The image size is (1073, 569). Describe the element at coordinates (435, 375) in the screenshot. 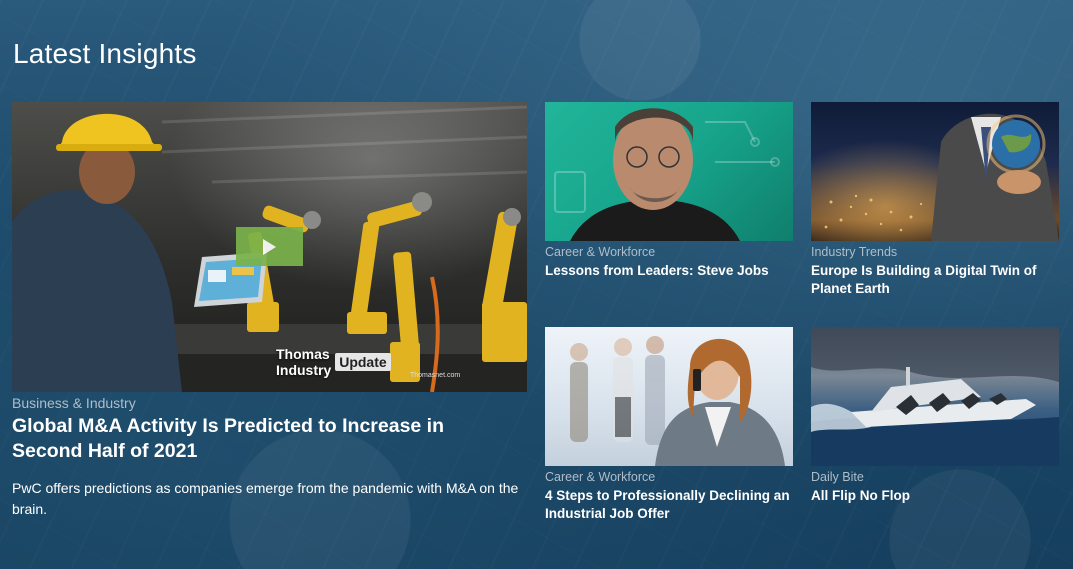

I see `watermark-site: Thomasnet.com` at that location.